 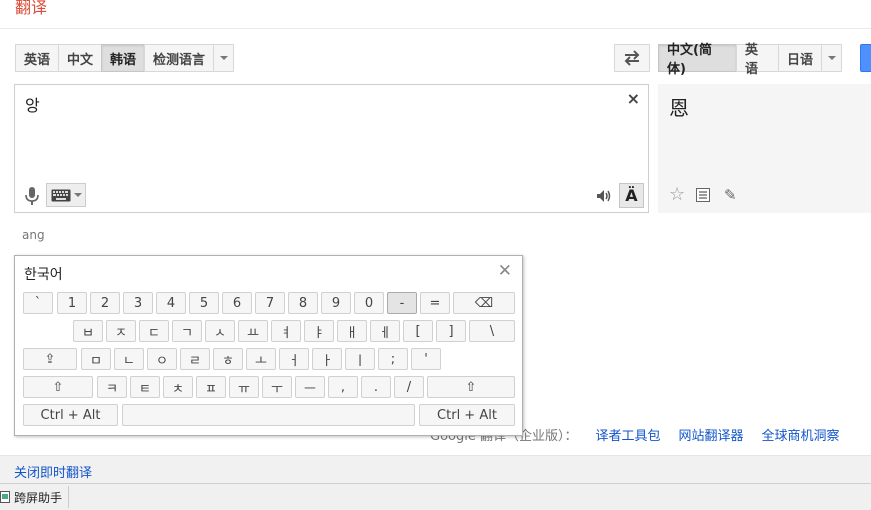 What do you see at coordinates (61, 195) in the screenshot?
I see `keyboard-icon` at bounding box center [61, 195].